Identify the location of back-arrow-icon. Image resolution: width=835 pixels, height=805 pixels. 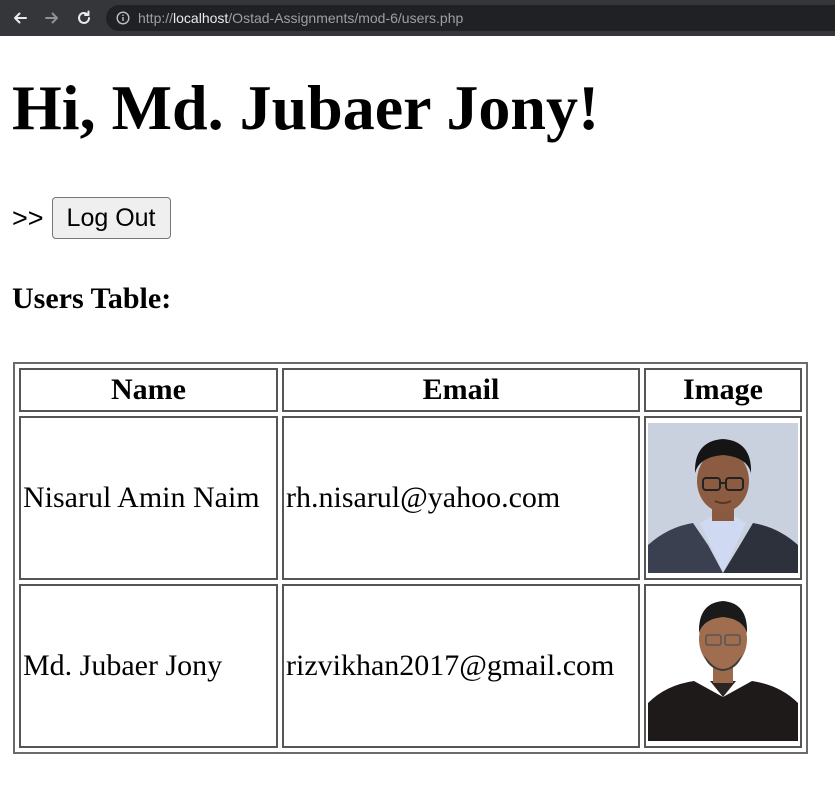
(20, 18).